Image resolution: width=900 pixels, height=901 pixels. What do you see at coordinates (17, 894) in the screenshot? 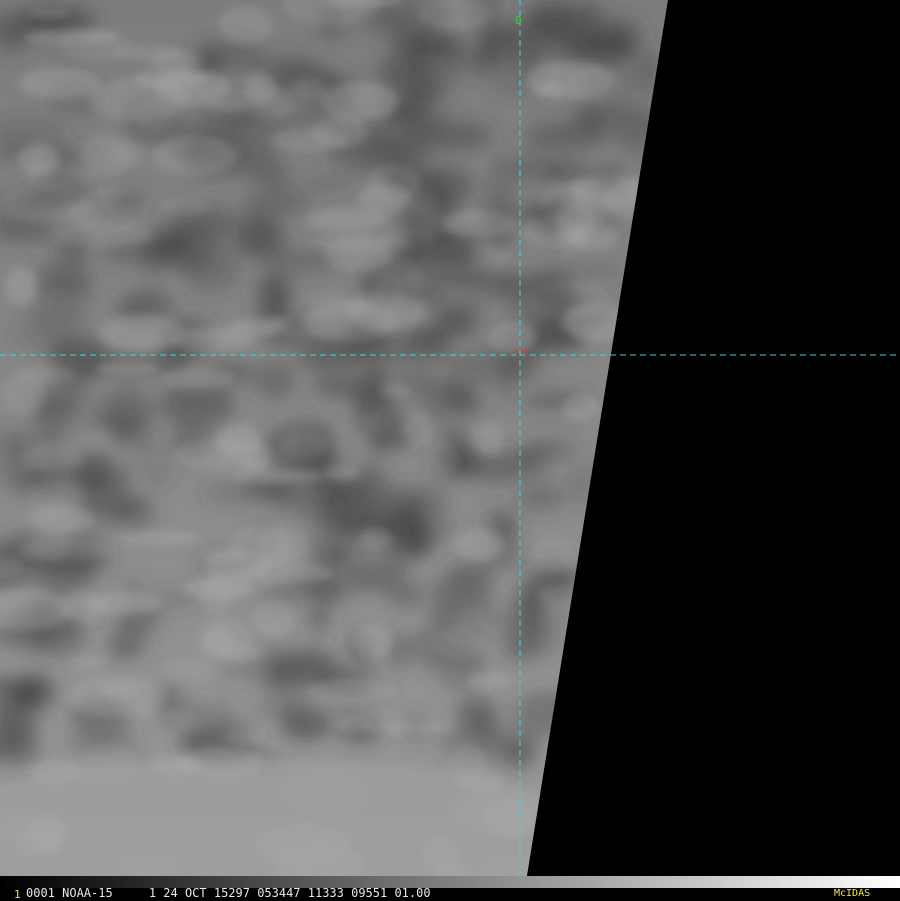
I see `frame-number: 1` at bounding box center [17, 894].